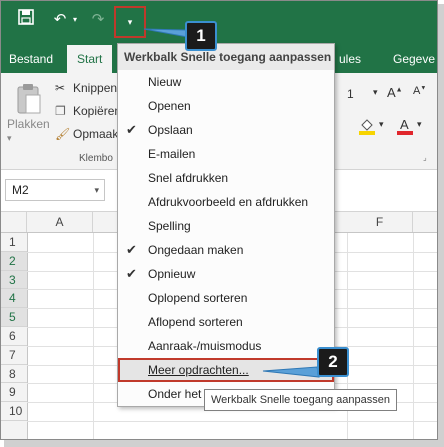 This screenshot has height=447, width=444. What do you see at coordinates (226, 202) in the screenshot?
I see `menu-item-afdrukvoorbeeld: Afdrukvoorbeeld en afdrukken` at bounding box center [226, 202].